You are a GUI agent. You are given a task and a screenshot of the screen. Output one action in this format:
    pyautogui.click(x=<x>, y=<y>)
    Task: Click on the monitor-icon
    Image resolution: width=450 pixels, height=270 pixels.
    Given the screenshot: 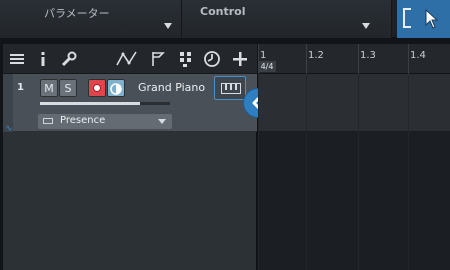 What is the action you would take?
    pyautogui.click(x=116, y=89)
    